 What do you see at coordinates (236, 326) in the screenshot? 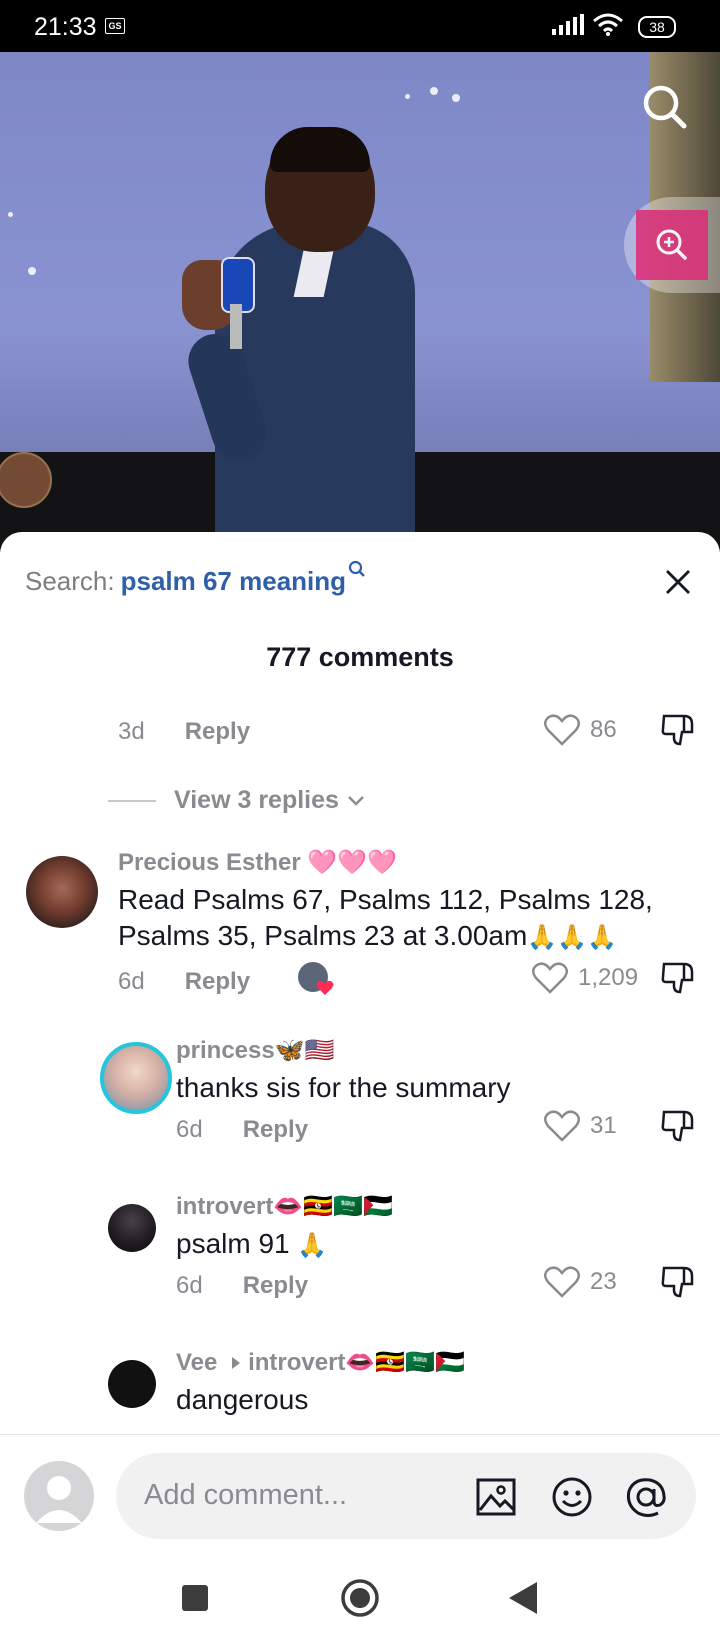
I see `microphone-handle` at bounding box center [236, 326].